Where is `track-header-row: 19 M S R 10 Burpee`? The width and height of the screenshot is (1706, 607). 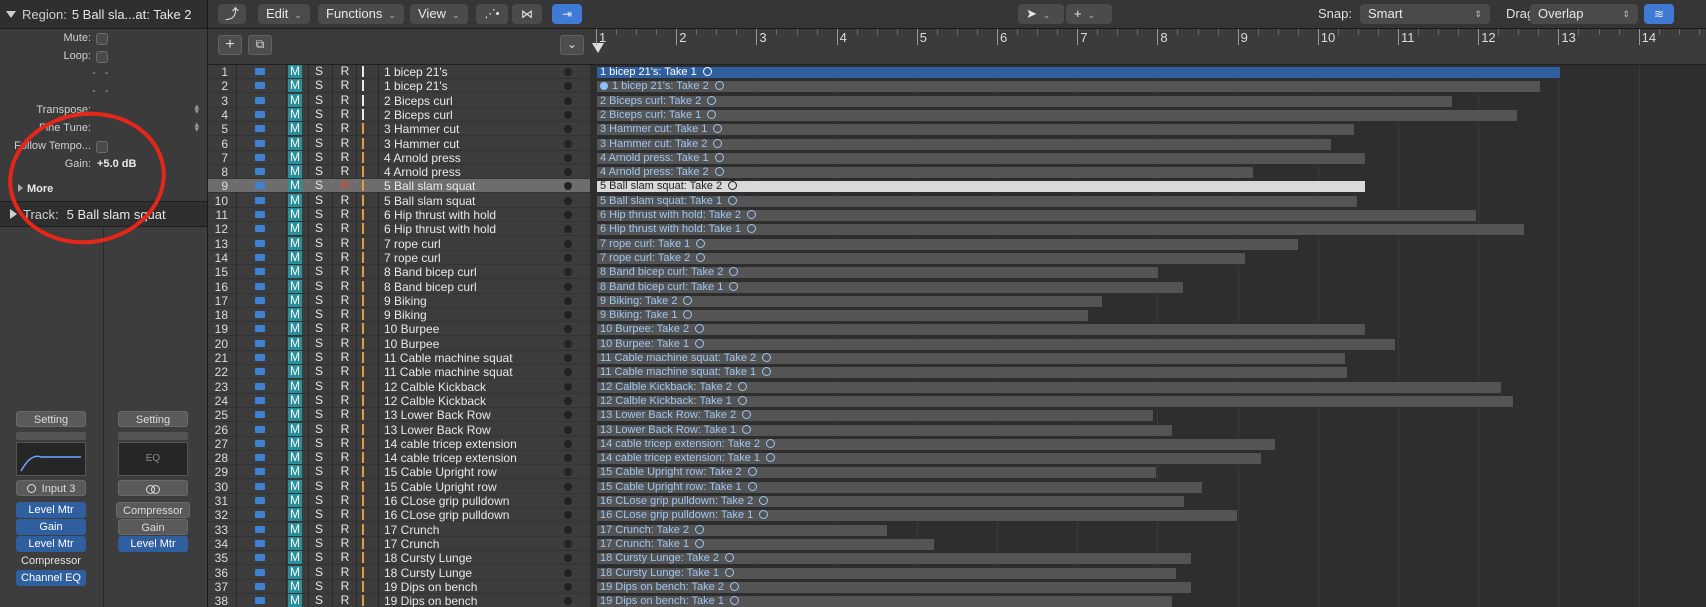
track-header-row: 19 M S R 10 Burpee is located at coordinates (399, 329).